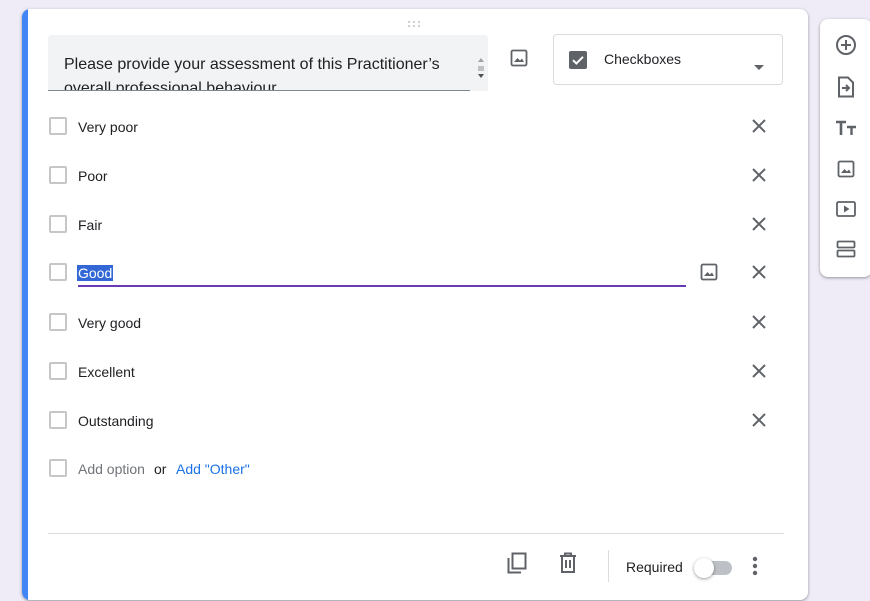  Describe the element at coordinates (608, 566) in the screenshot. I see `footer-separator` at that location.